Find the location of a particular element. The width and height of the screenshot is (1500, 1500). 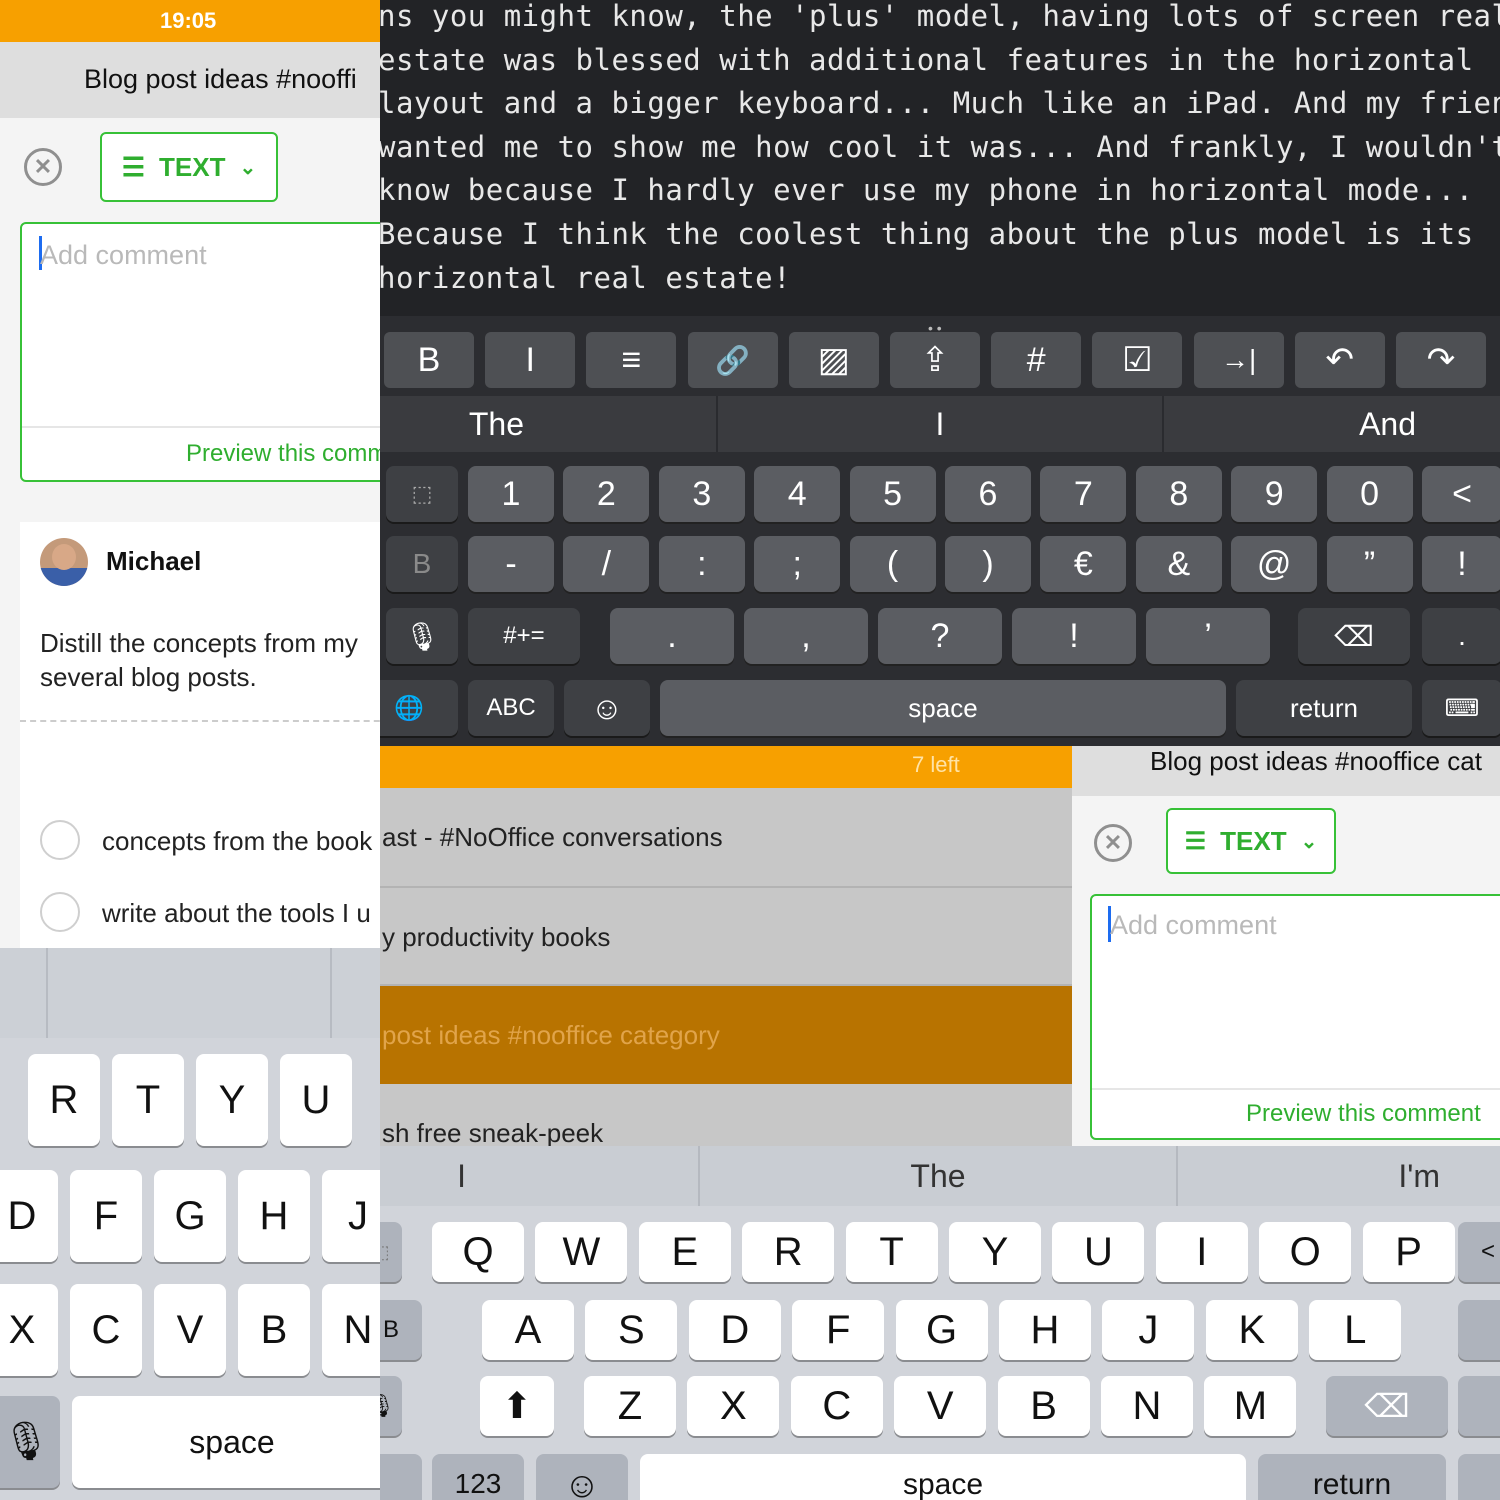

image-button: ▨ is located at coordinates (833, 360).